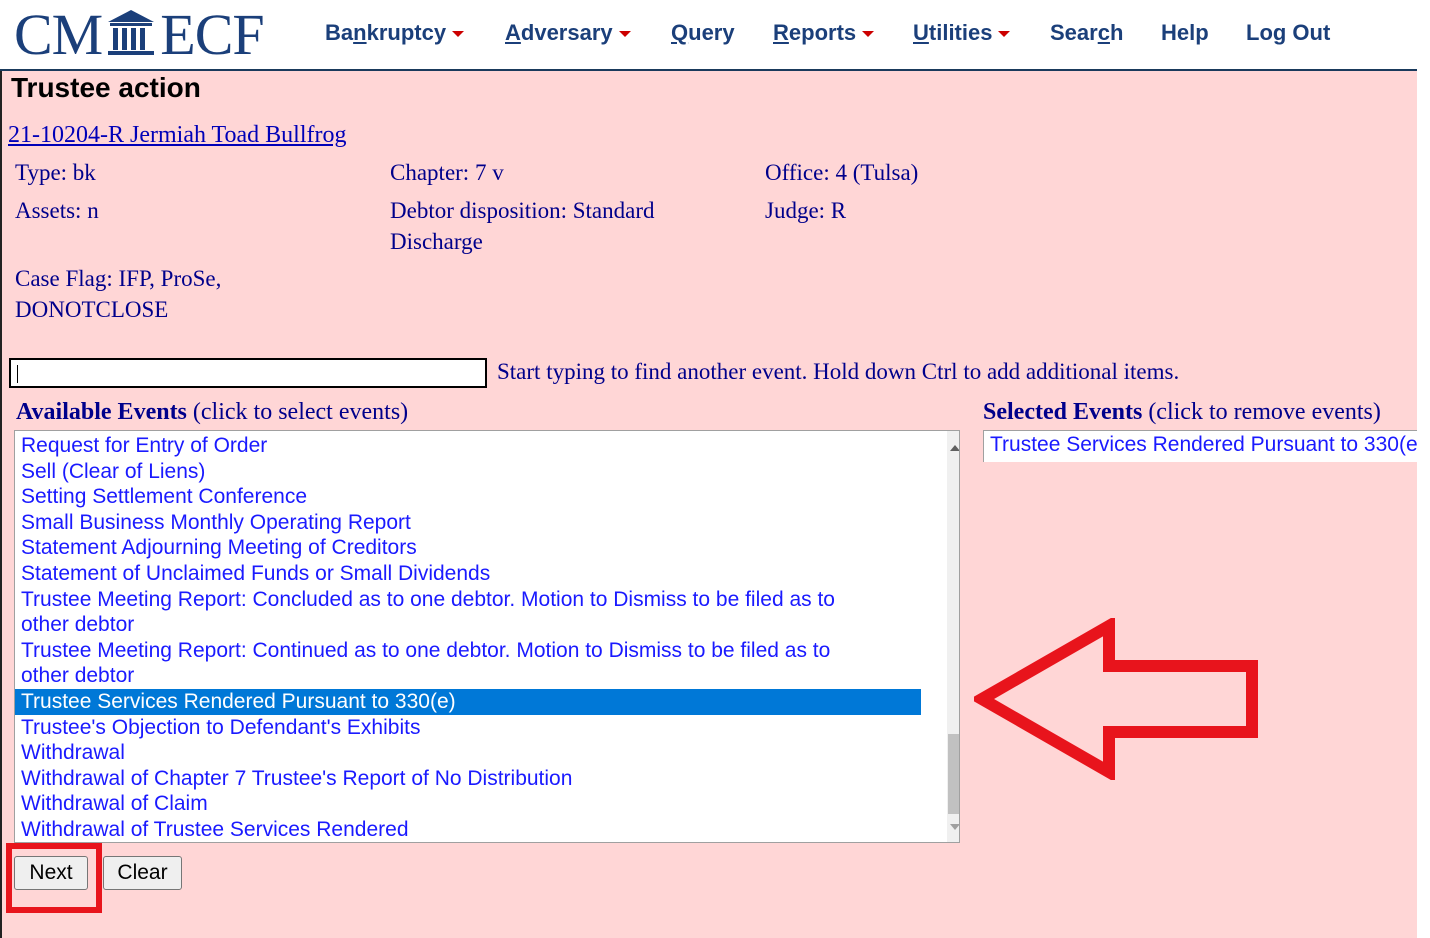 Image resolution: width=1430 pixels, height=938 pixels. I want to click on annotation-arrow-icon, so click(1116, 699).